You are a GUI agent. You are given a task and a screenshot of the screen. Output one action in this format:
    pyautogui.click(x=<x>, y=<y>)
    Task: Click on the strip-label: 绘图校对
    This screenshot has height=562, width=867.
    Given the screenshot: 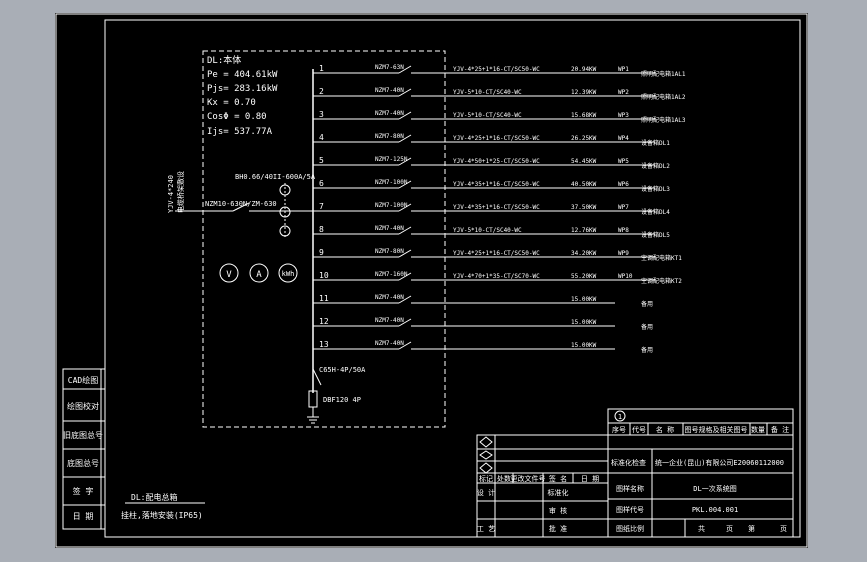 What is the action you would take?
    pyautogui.click(x=83, y=406)
    